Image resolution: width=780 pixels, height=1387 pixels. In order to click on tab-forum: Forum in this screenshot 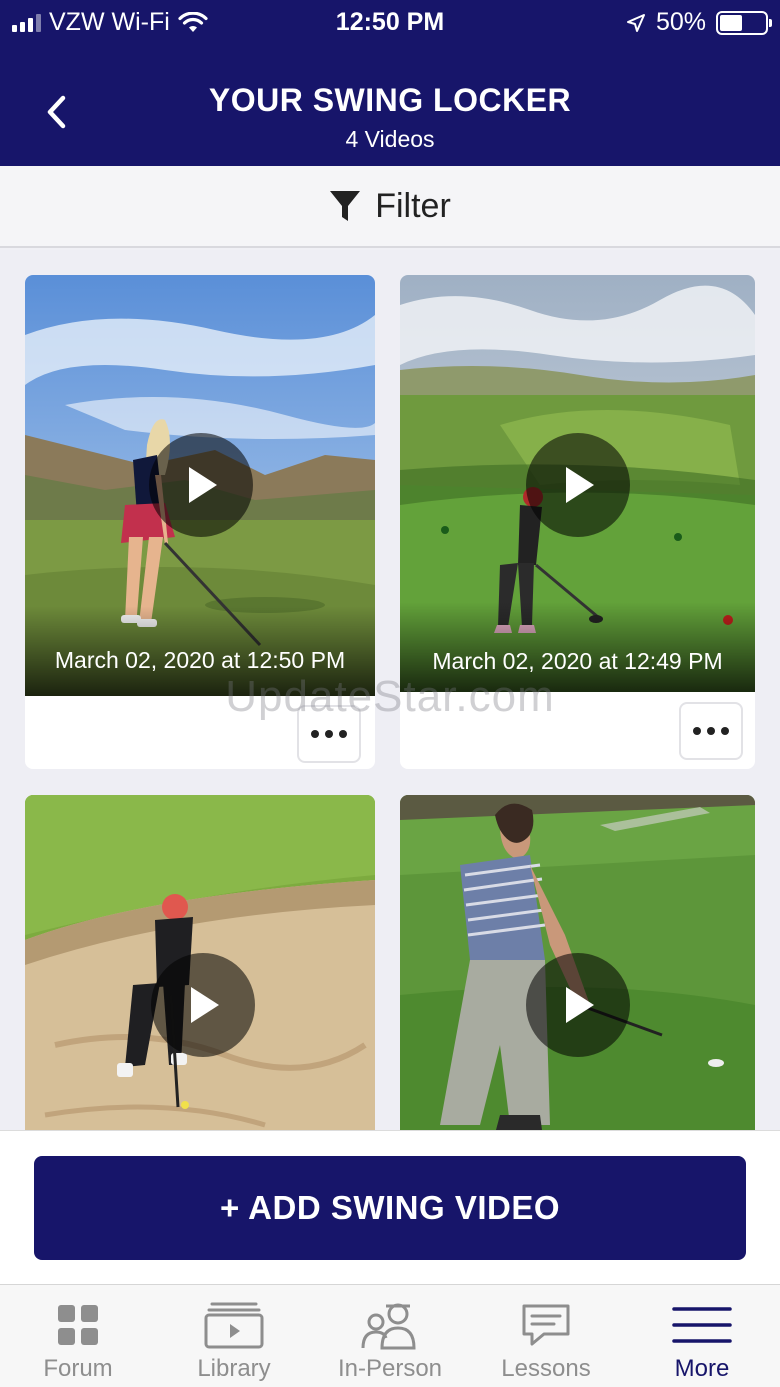, I will do `click(78, 1336)`.